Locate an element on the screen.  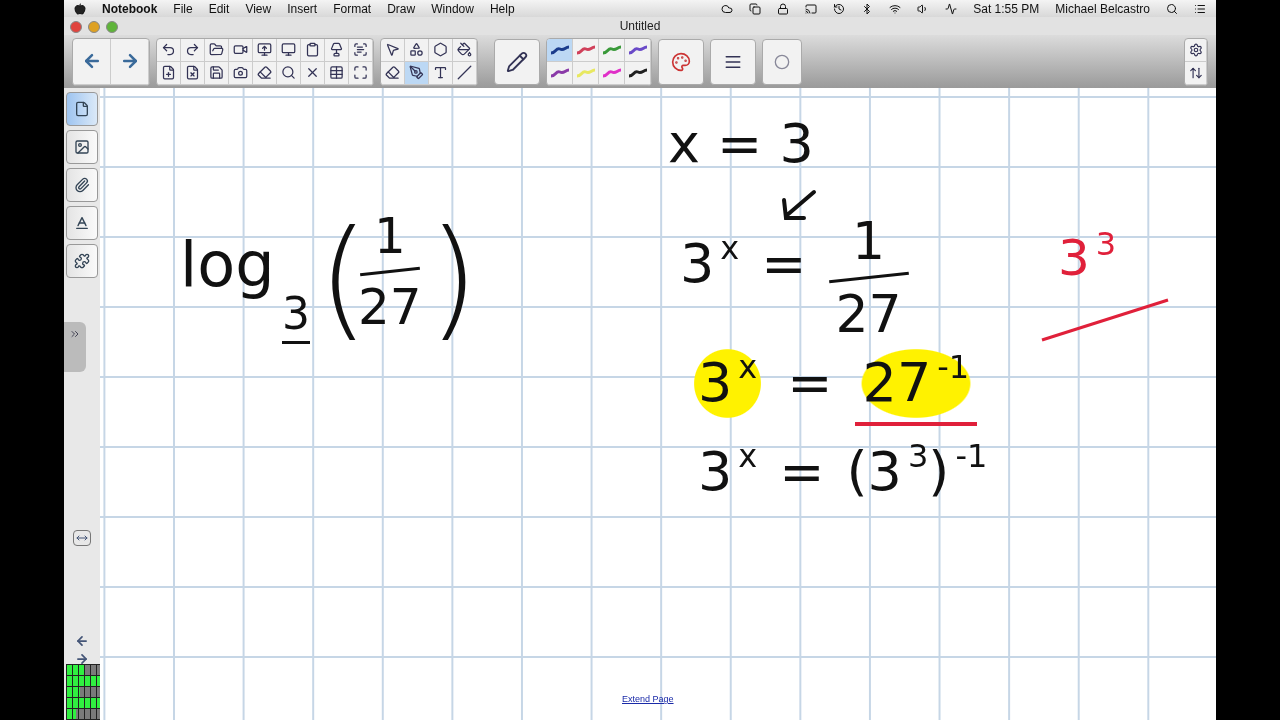
text-icon is located at coordinates (82, 223).